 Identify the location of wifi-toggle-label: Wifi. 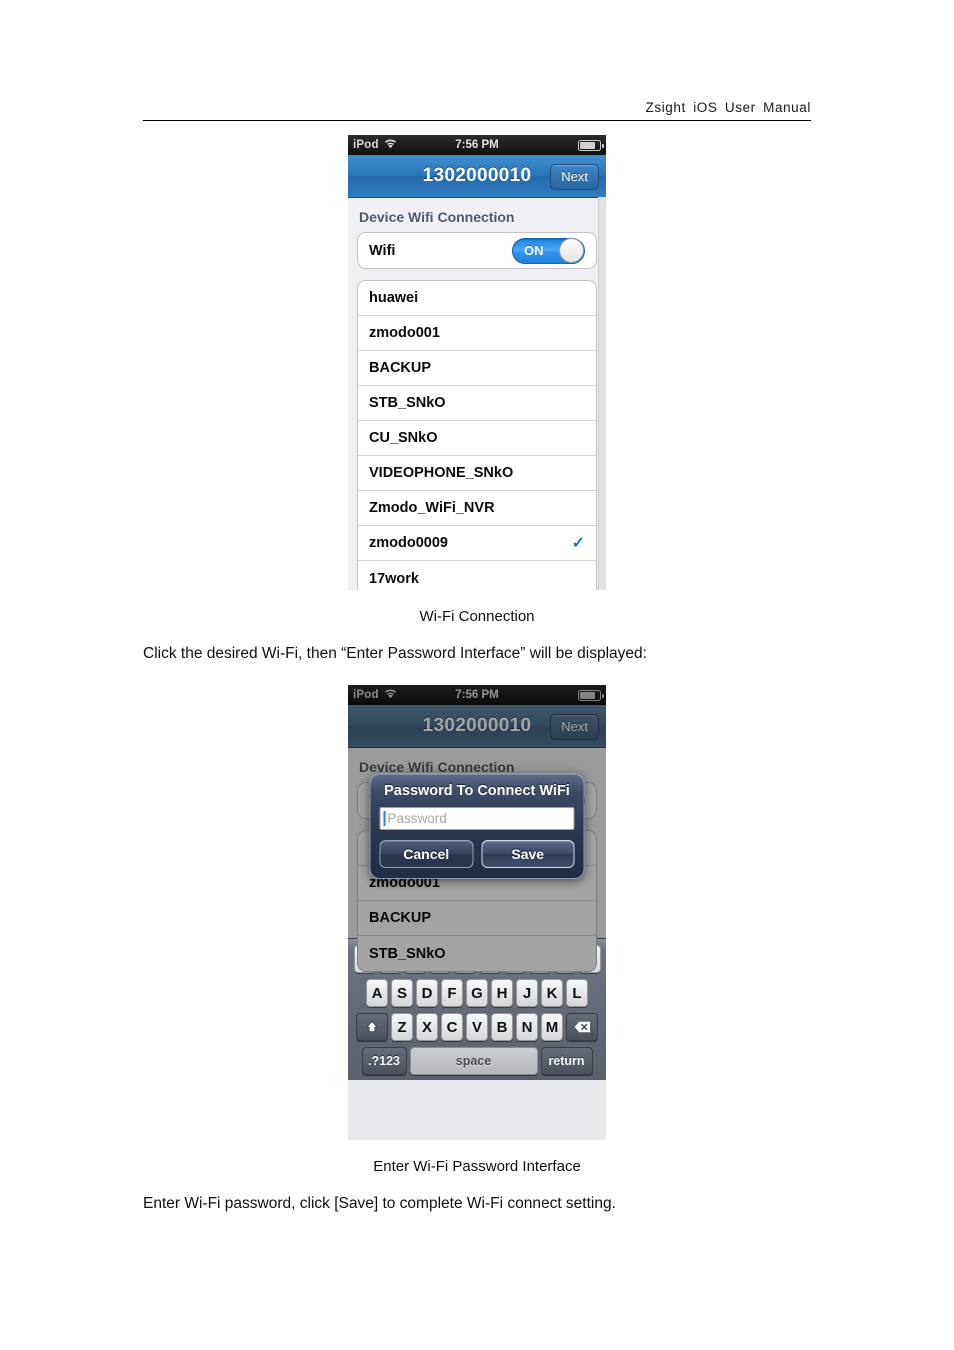
(382, 250).